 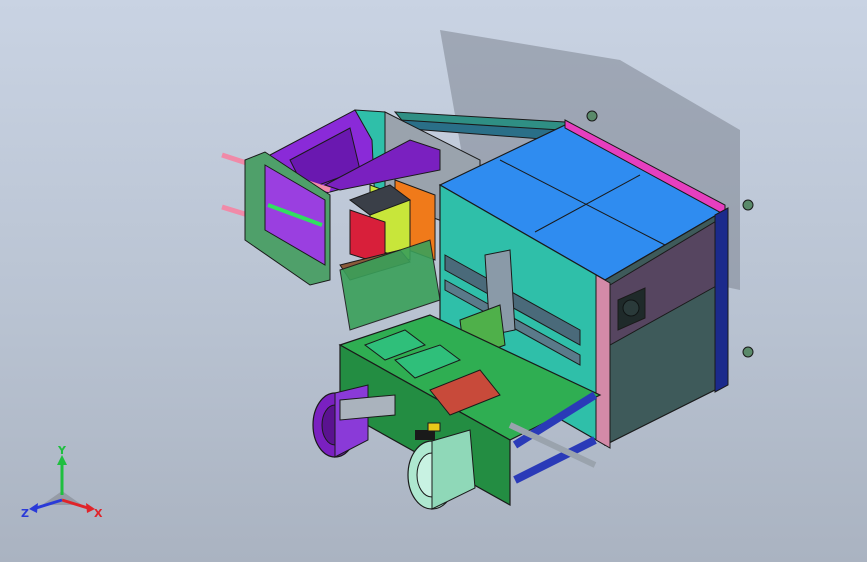 What do you see at coordinates (453, 469) in the screenshot?
I see `green-cylinder-body` at bounding box center [453, 469].